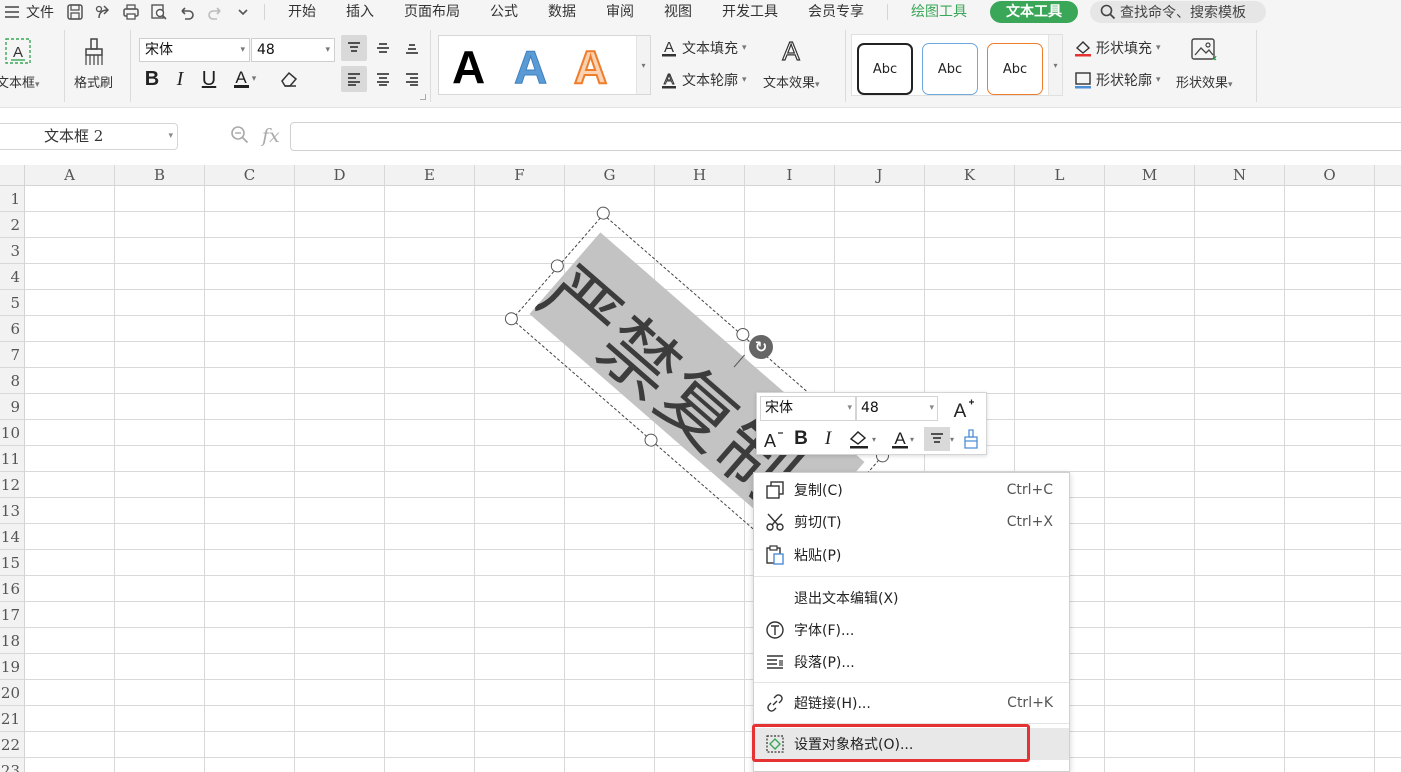 The width and height of the screenshot is (1401, 772). I want to click on column-header: E, so click(430, 175).